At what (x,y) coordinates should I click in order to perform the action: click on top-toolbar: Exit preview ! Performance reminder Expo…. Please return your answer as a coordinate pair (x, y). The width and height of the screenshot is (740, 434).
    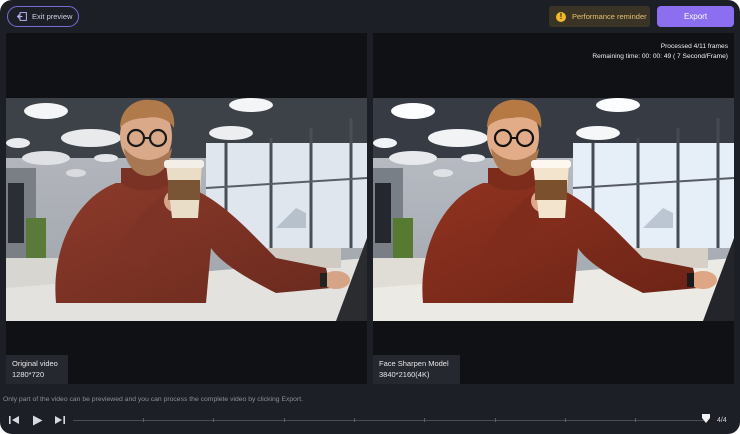
    Looking at the image, I should click on (370, 16).